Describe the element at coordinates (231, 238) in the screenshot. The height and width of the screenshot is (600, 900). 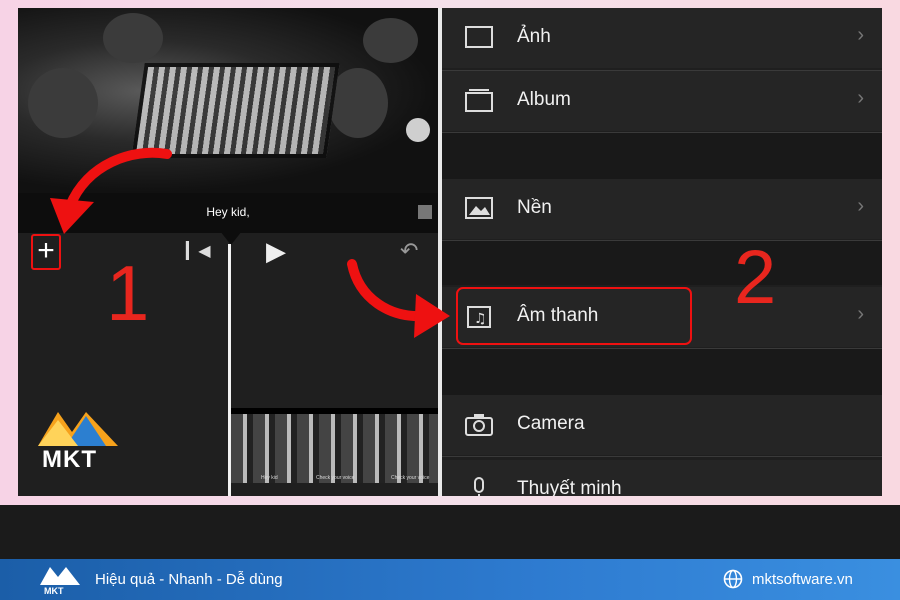
I see `playhead-marker` at that location.